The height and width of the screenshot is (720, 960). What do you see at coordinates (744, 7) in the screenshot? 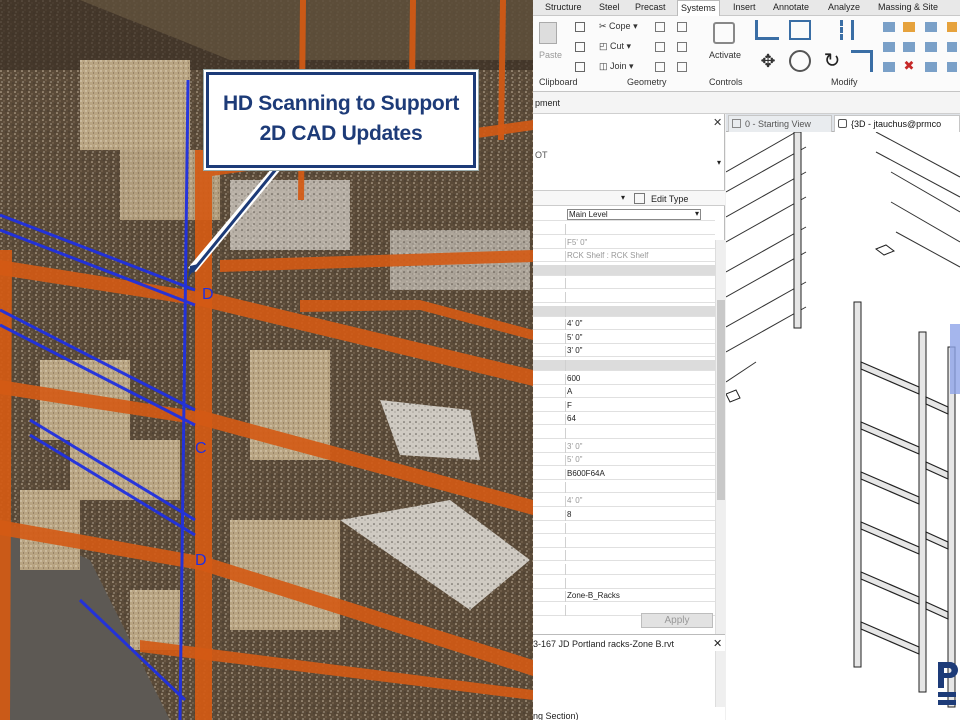
I see `tab-insert: Insert` at bounding box center [744, 7].